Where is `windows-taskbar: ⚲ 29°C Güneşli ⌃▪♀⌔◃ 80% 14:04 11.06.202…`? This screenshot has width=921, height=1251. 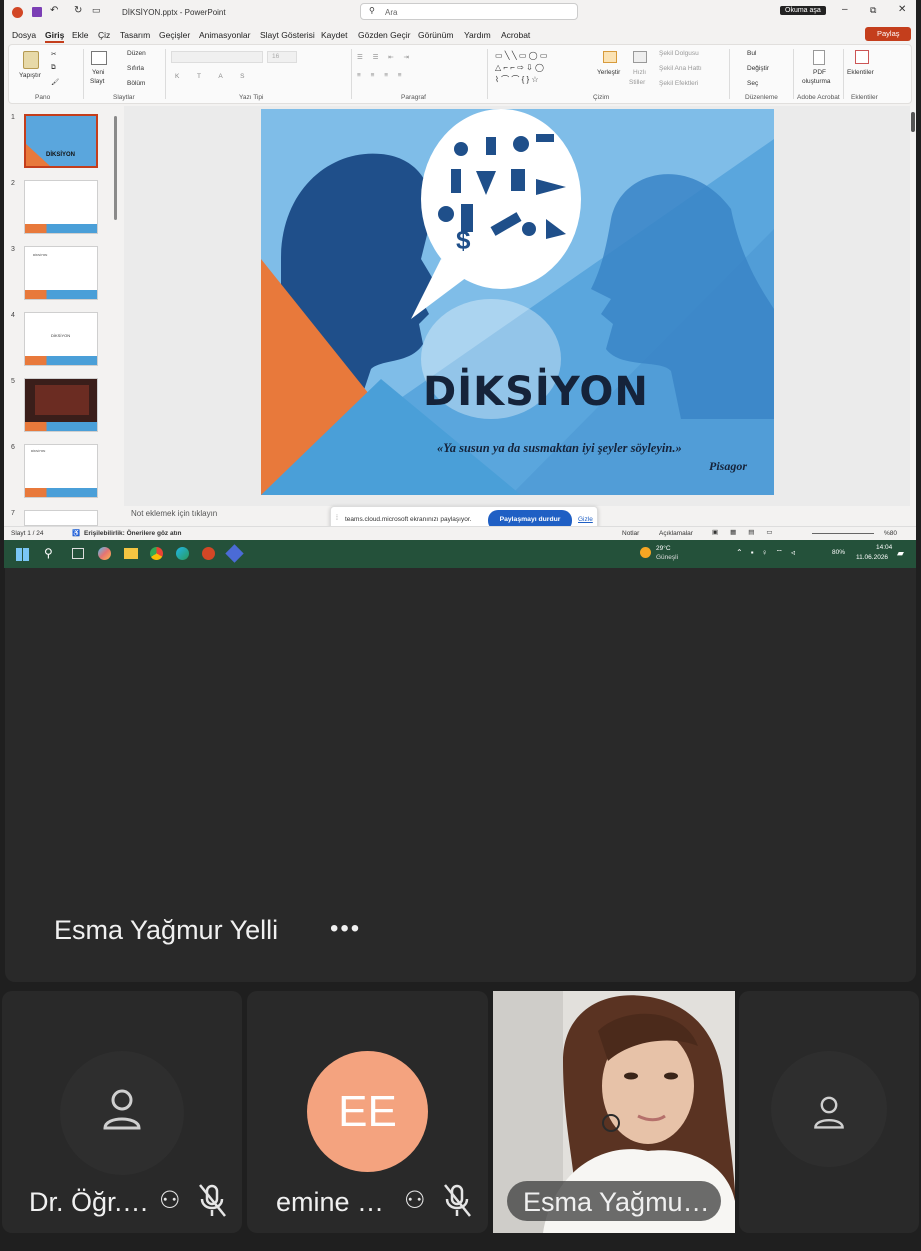
windows-taskbar: ⚲ 29°C Güneşli ⌃▪♀⌔◃ 80% 14:04 11.06.202… is located at coordinates (460, 554).